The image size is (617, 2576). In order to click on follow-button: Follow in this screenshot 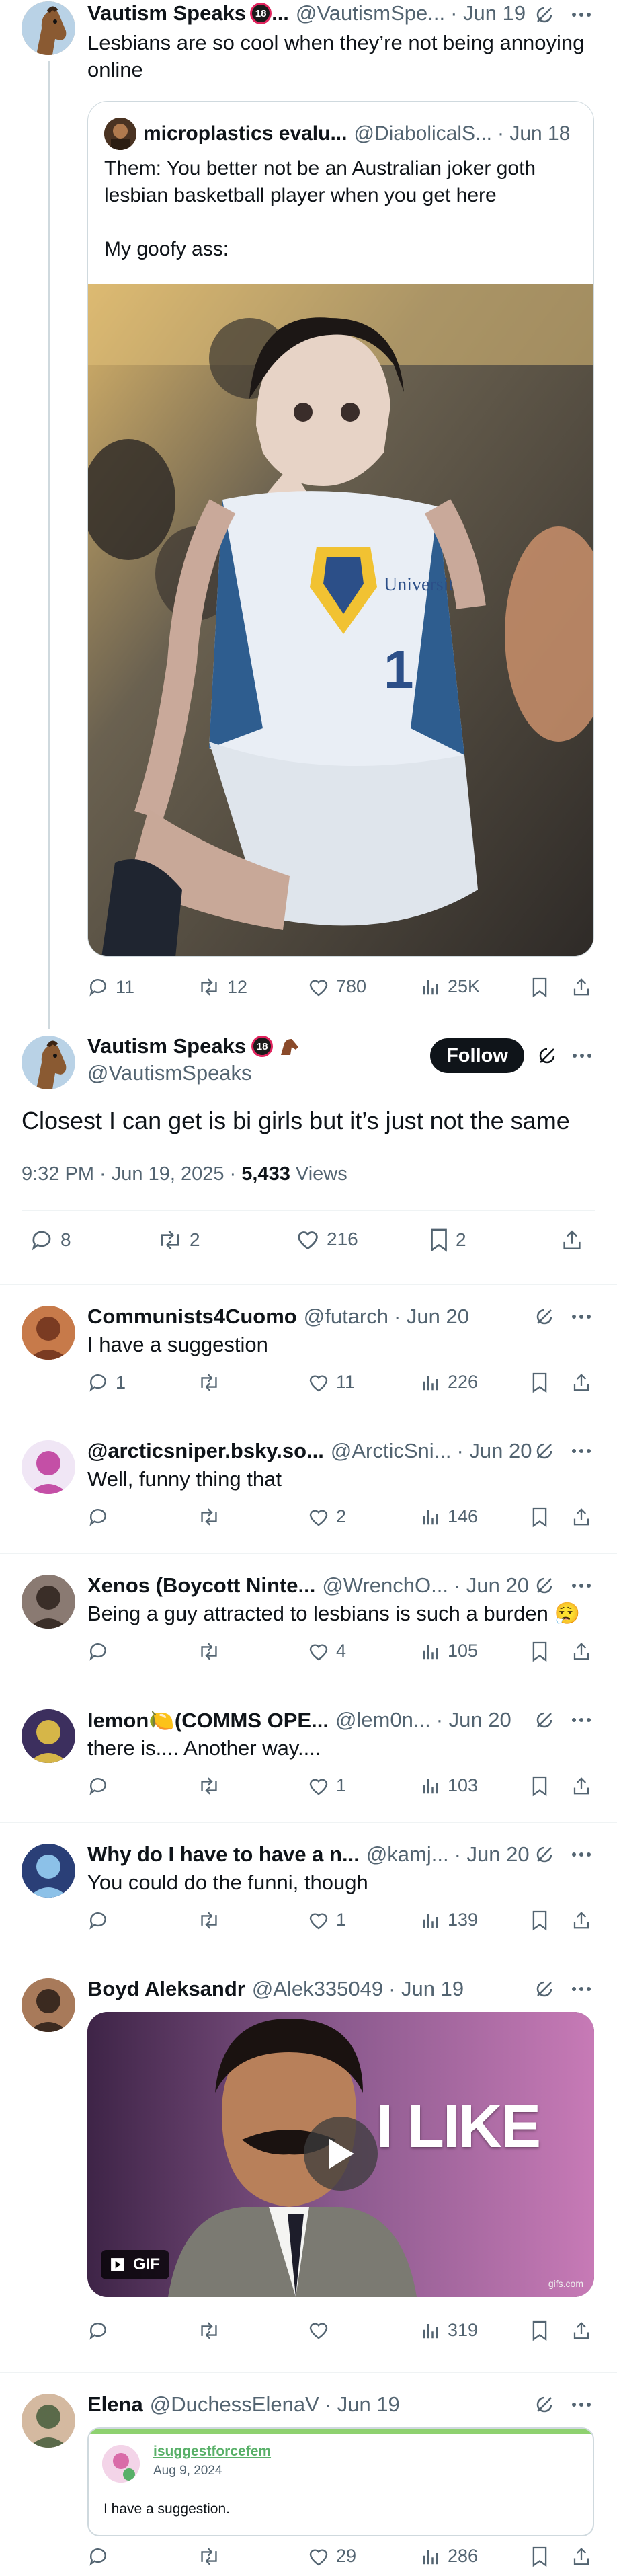, I will do `click(477, 1055)`.